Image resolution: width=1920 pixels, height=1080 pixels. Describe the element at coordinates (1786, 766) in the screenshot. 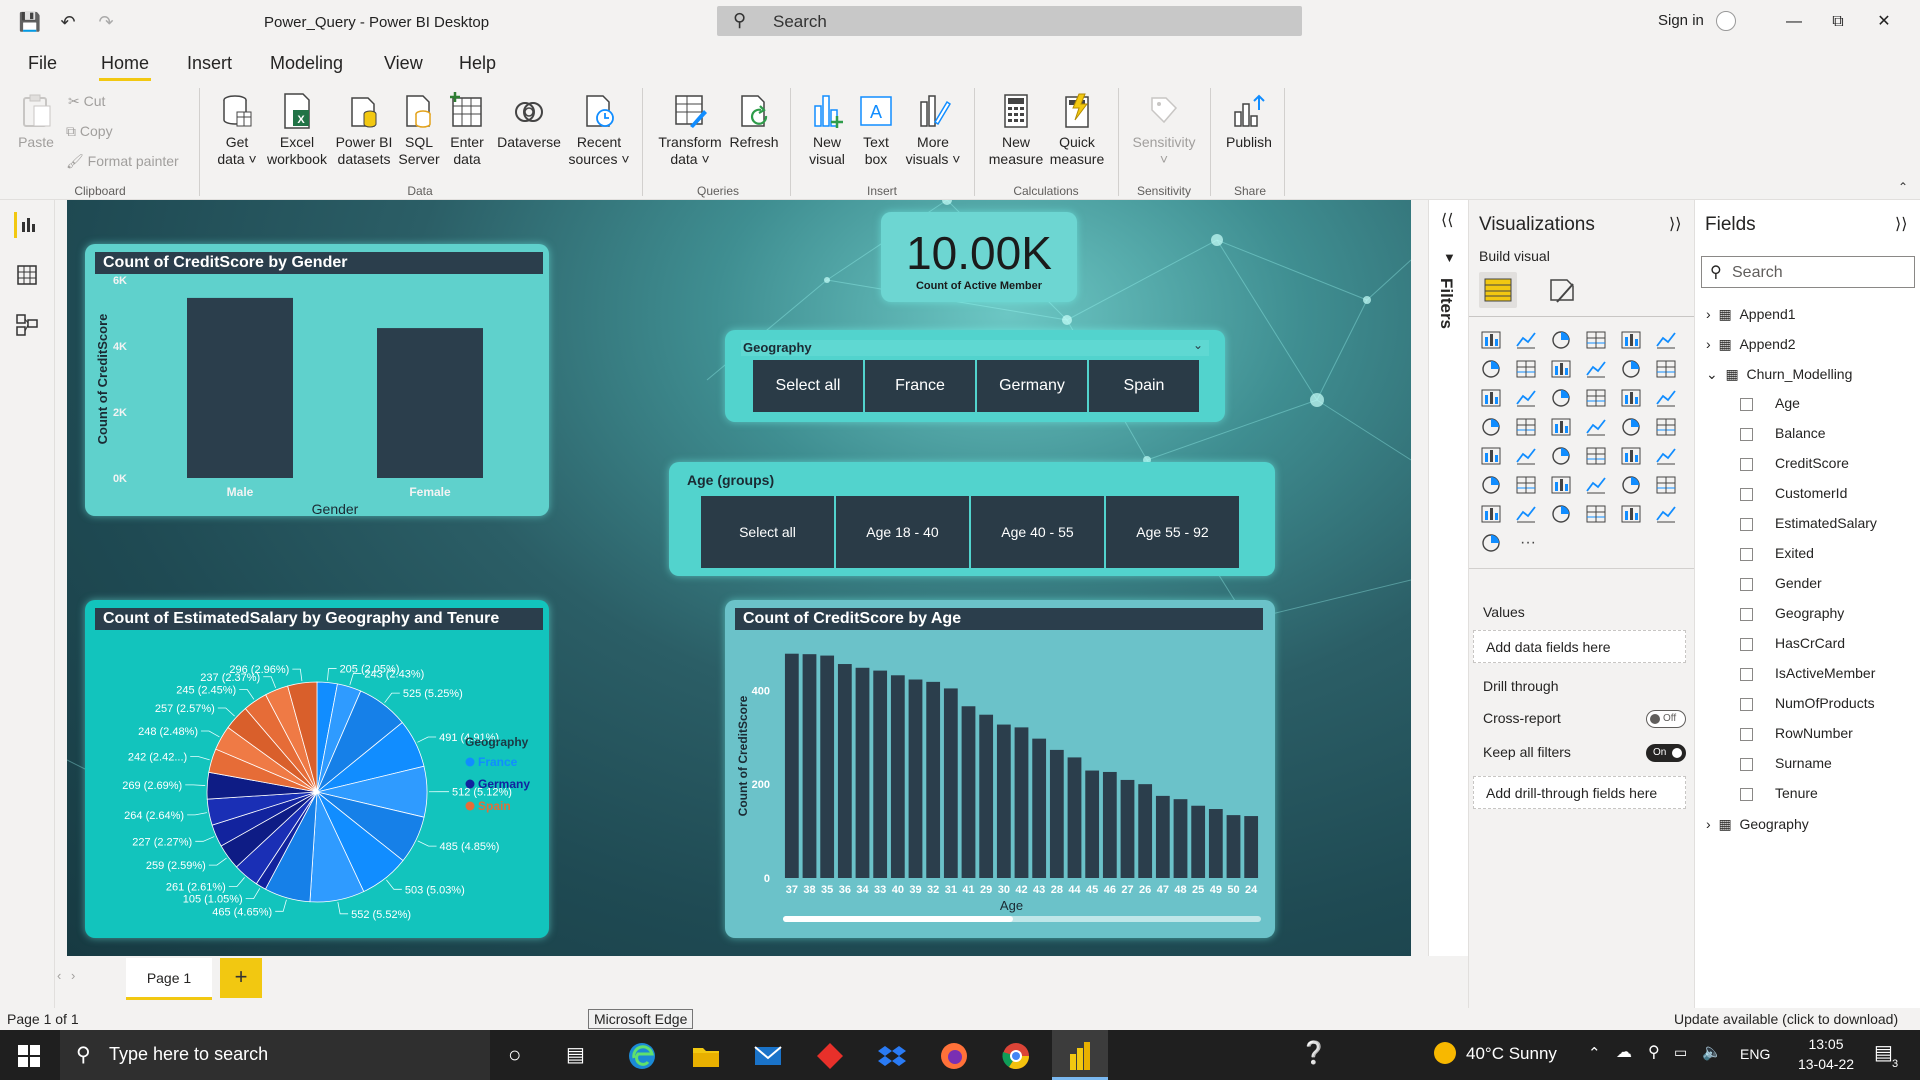

I see `field-surname: Surname` at that location.